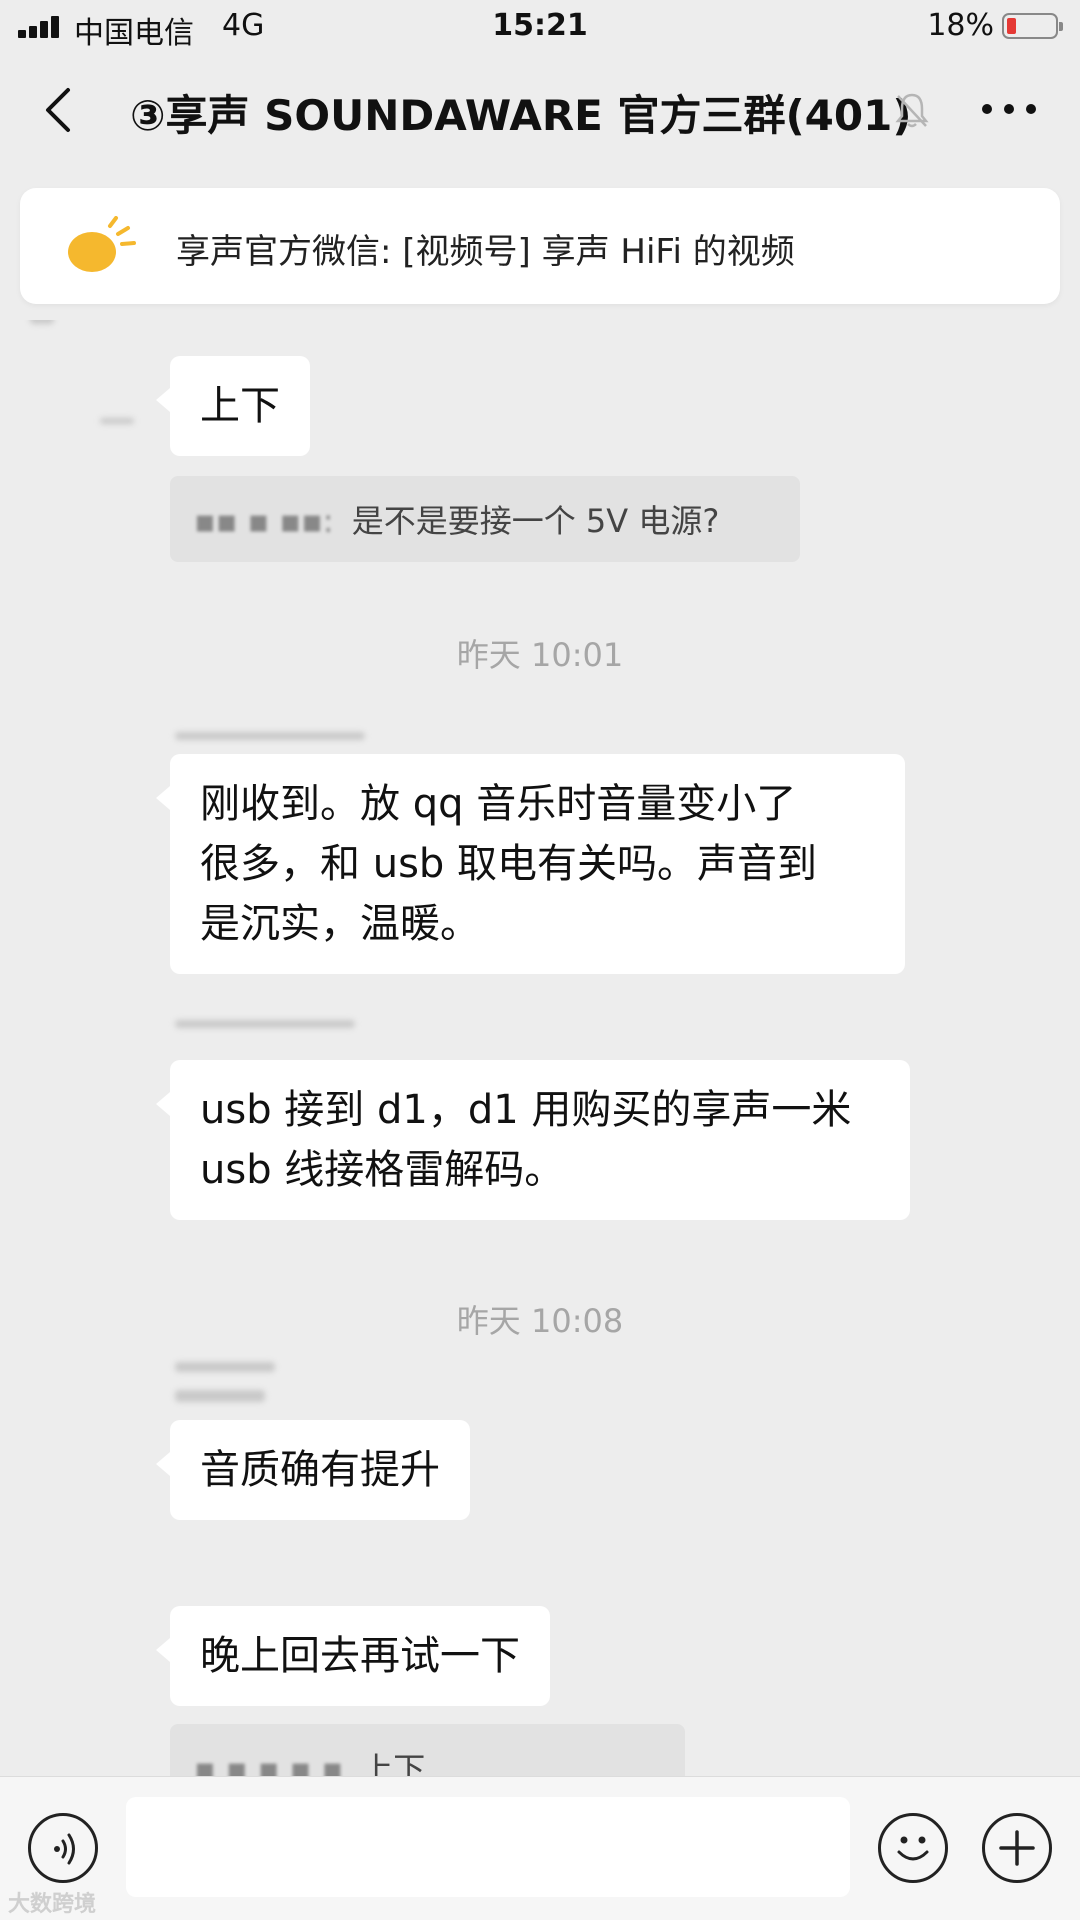 Image resolution: width=1080 pixels, height=1920 pixels. I want to click on message-bubble: 上下, so click(233, 406).